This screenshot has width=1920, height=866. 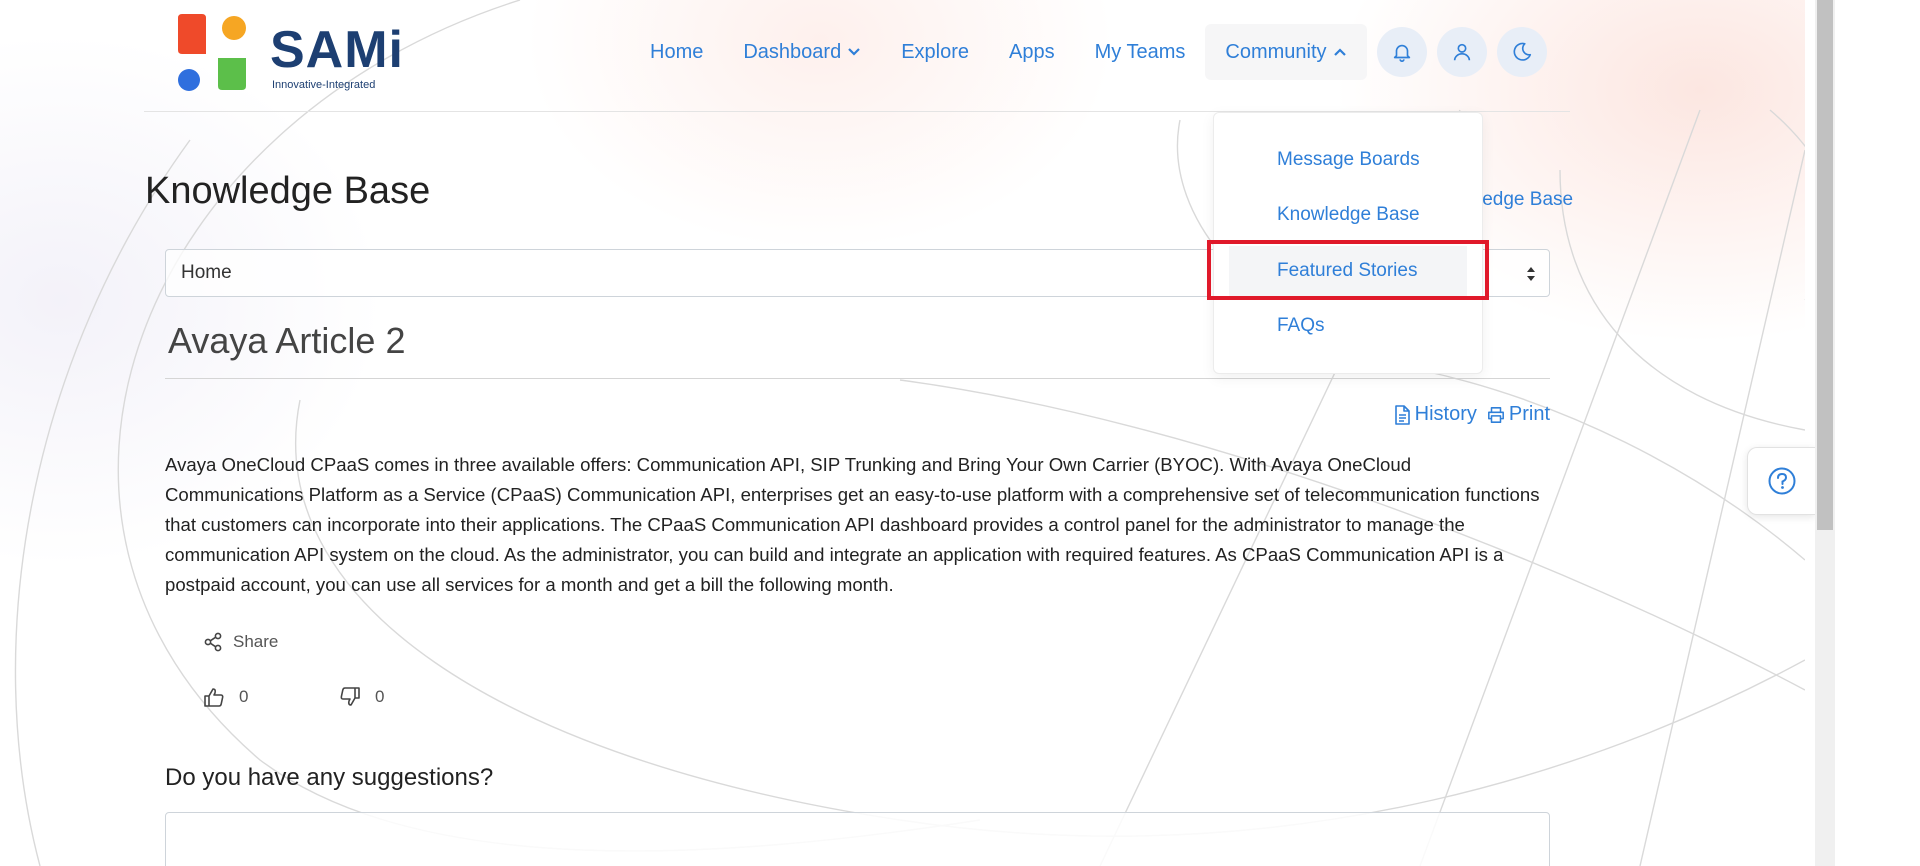 What do you see at coordinates (380, 696) in the screenshot?
I see `dislike-count: 0` at bounding box center [380, 696].